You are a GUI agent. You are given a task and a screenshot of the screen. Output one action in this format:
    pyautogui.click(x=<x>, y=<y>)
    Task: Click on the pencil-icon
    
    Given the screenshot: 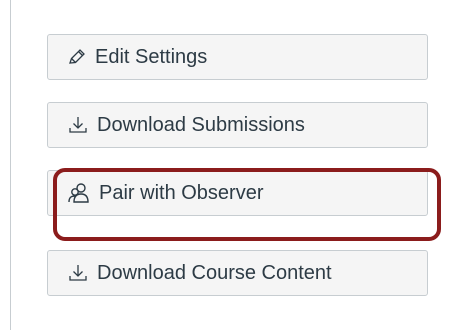 What is the action you would take?
    pyautogui.click(x=77, y=57)
    